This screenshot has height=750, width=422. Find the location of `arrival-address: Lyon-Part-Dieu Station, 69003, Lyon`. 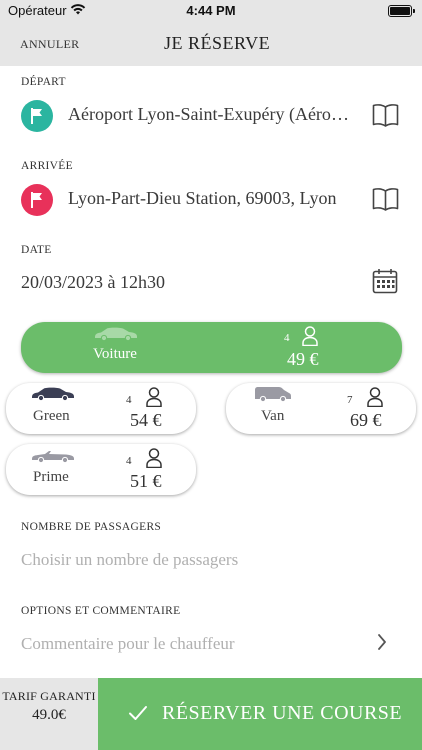

arrival-address: Lyon-Part-Dieu Station, 69003, Lyon is located at coordinates (210, 198).